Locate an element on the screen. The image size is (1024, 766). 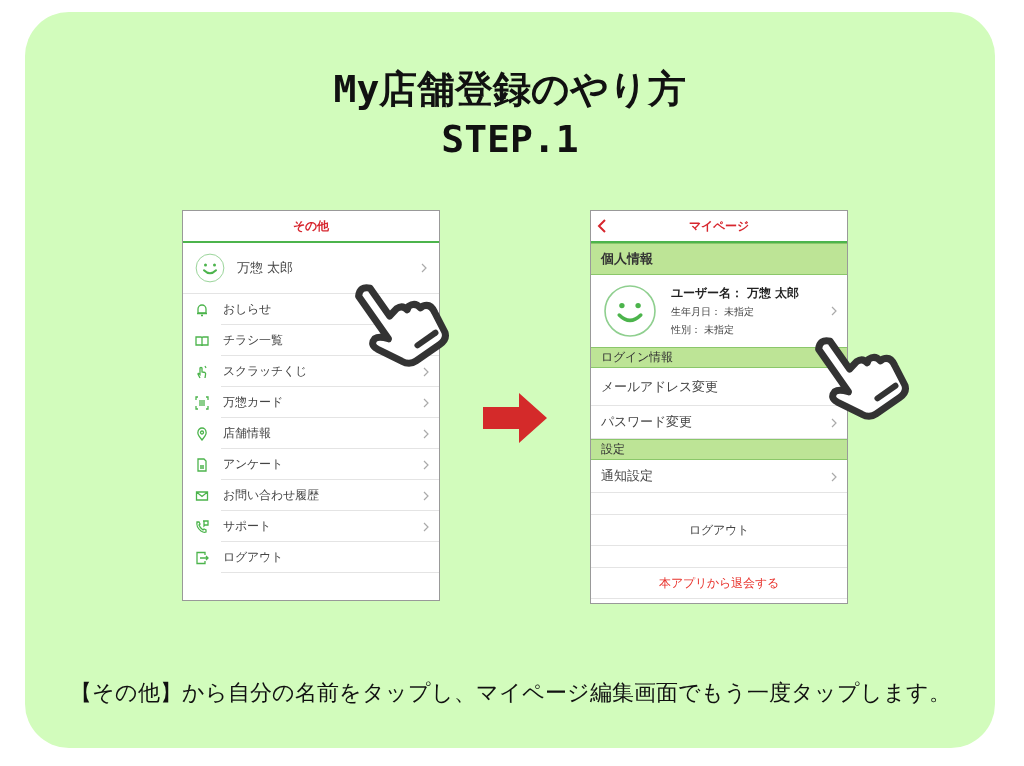
section-header: 設定 is located at coordinates (719, 449).